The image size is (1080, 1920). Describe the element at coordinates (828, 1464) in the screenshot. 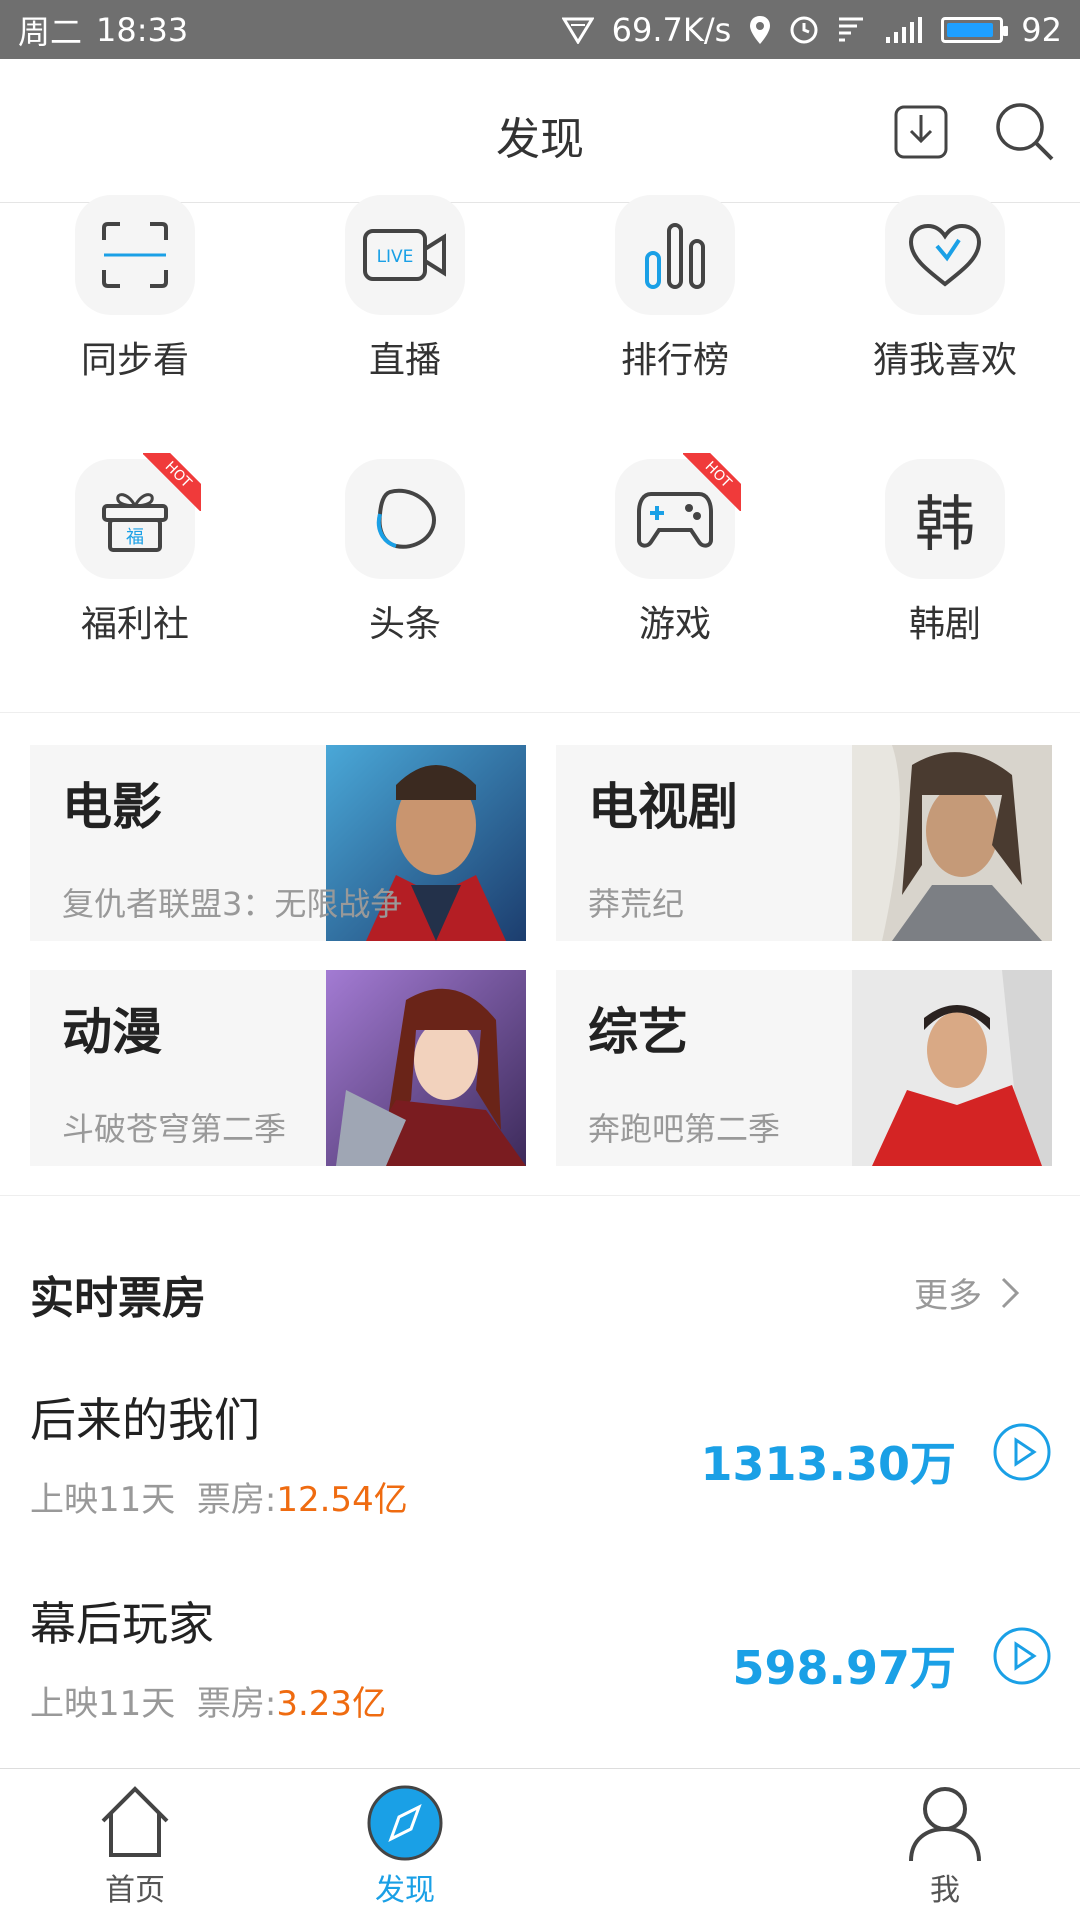

I see `realtime-box-office: 1313.30万` at that location.